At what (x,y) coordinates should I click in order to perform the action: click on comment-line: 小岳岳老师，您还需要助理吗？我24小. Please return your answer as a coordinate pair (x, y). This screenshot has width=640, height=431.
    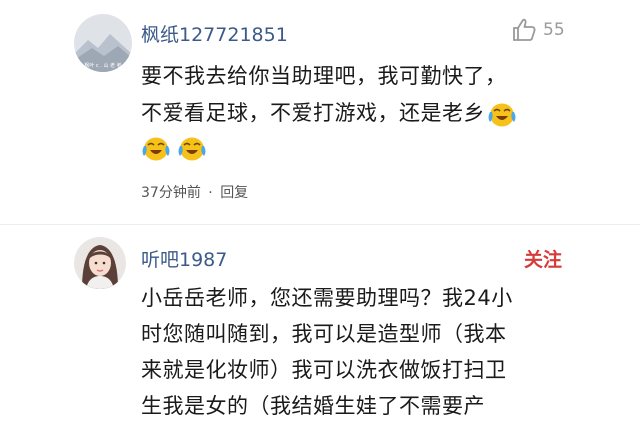
    Looking at the image, I should click on (327, 298).